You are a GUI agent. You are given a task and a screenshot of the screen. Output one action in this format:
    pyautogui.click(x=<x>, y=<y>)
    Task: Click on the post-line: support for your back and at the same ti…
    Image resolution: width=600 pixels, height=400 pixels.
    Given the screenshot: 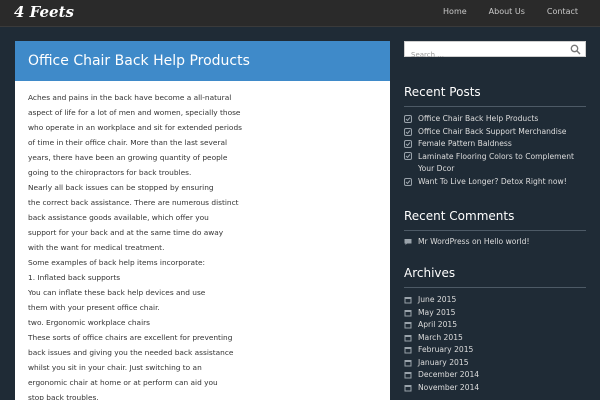 What is the action you would take?
    pyautogui.click(x=126, y=232)
    